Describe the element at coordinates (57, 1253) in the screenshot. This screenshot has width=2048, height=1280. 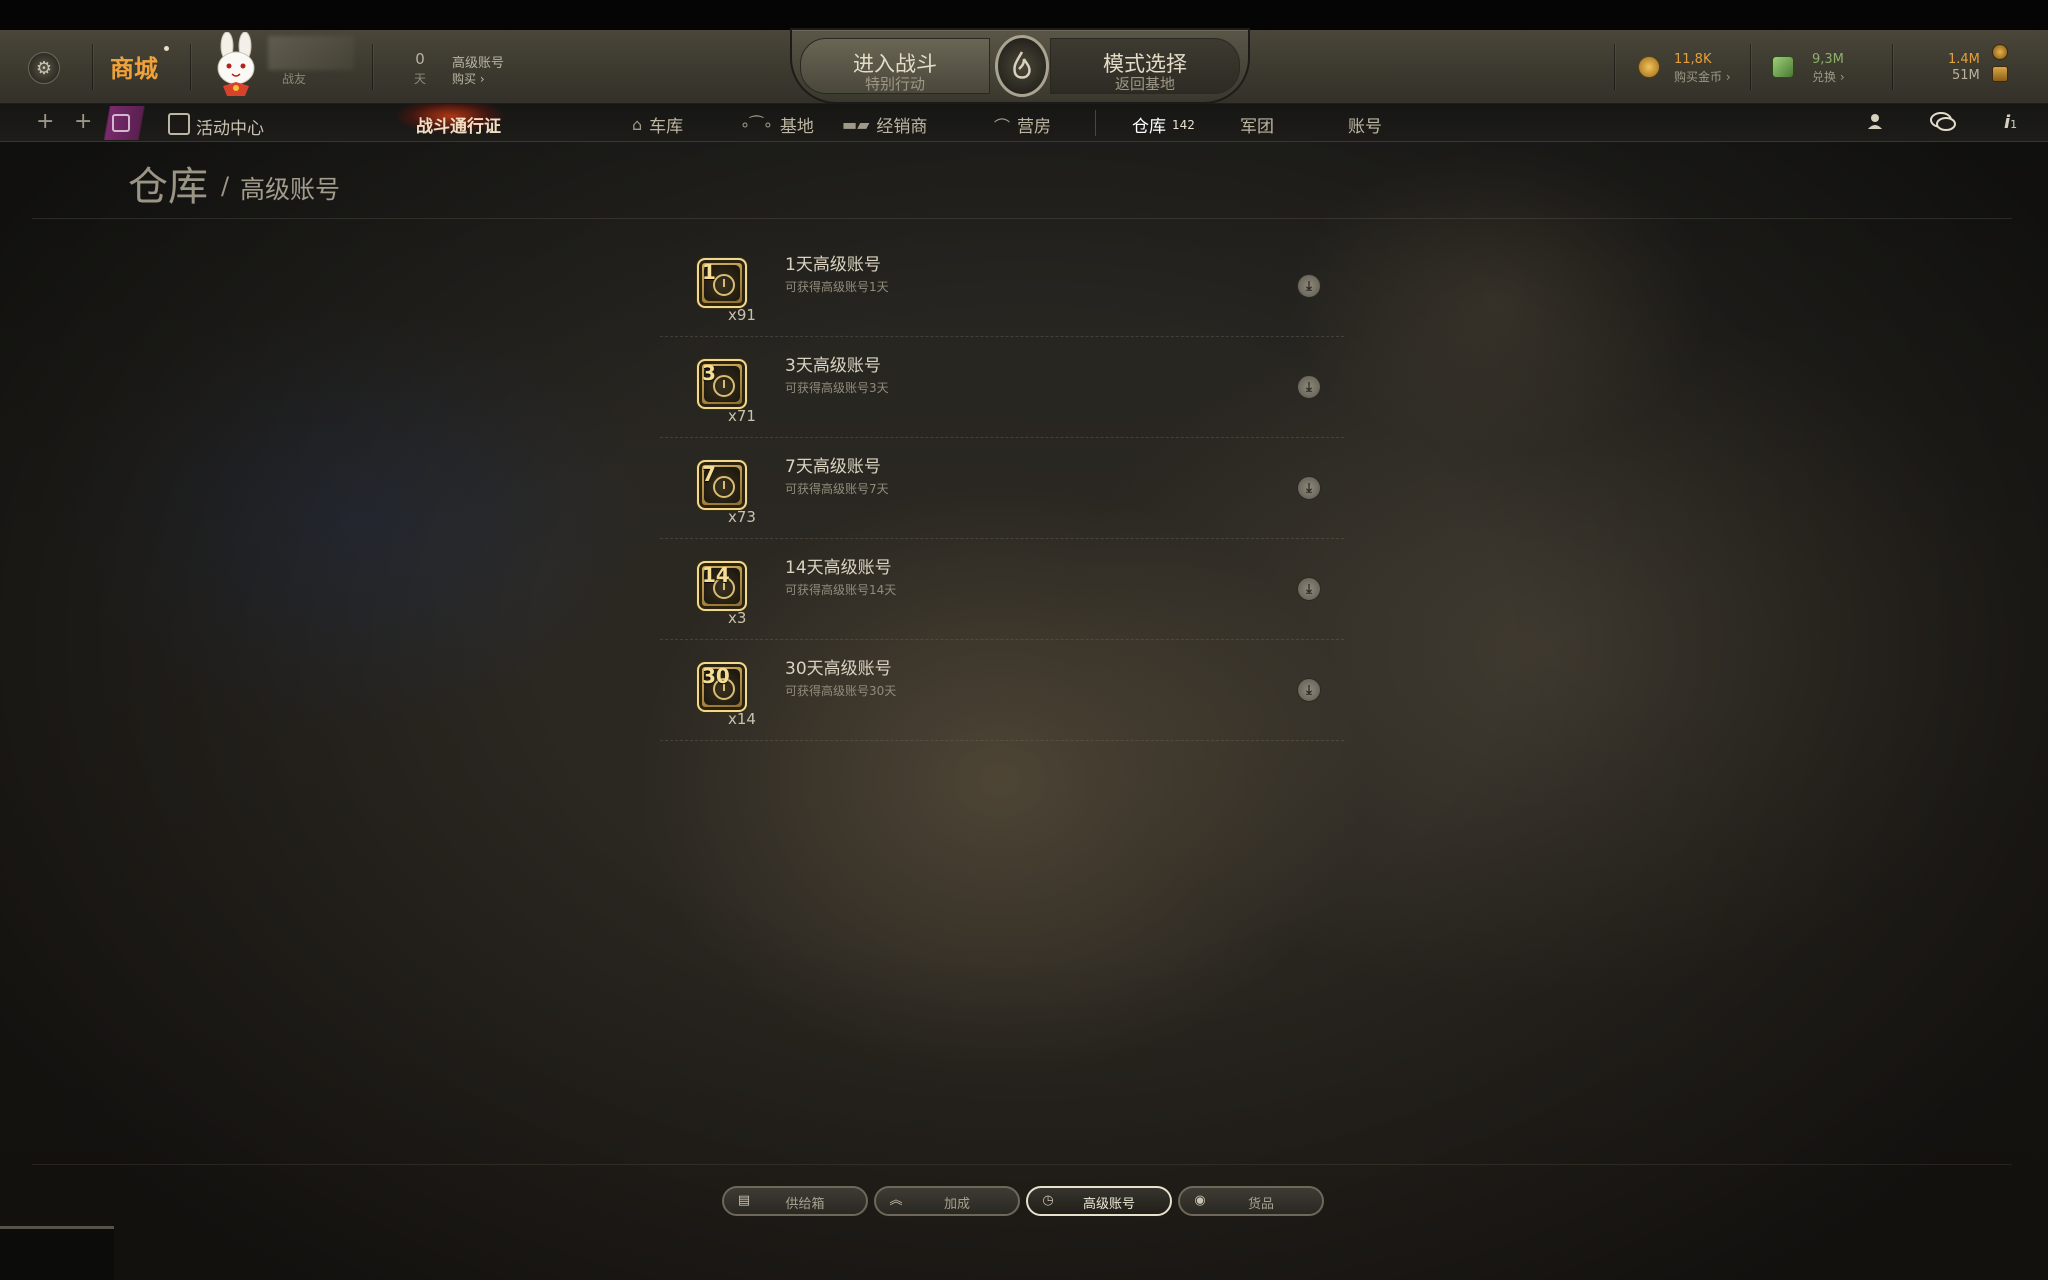
I see `bottom-left-panel` at that location.